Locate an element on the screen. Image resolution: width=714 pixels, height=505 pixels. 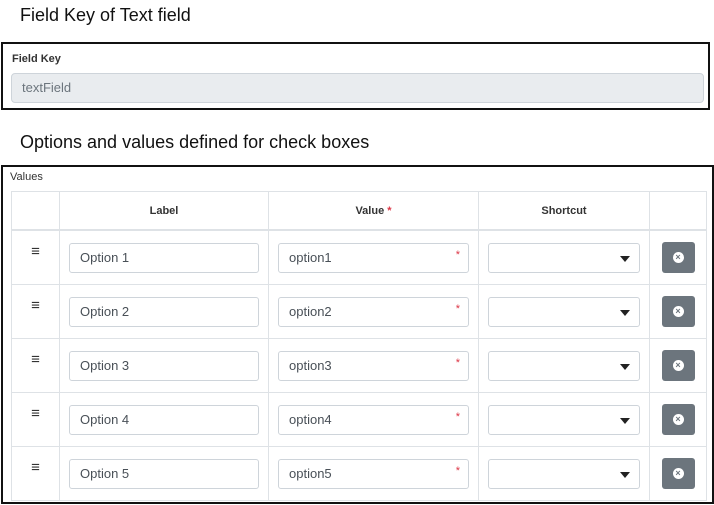
label-cell: Option 2 is located at coordinates (164, 311).